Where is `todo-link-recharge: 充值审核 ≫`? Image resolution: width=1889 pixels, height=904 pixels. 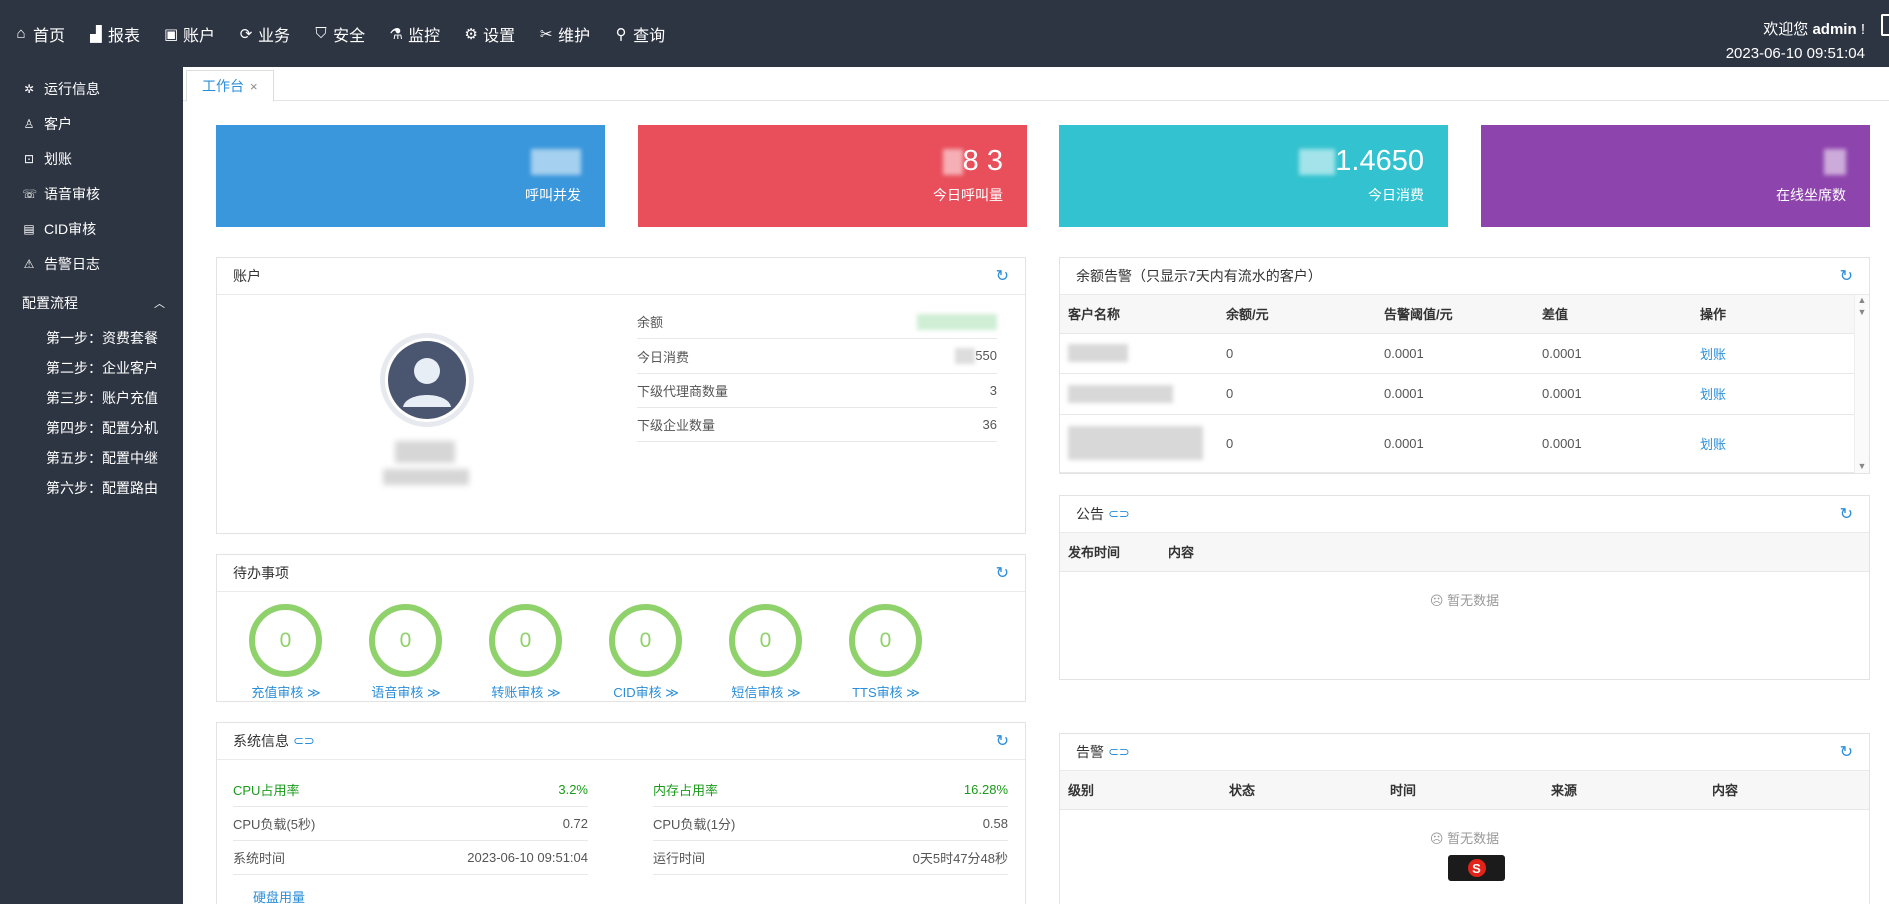
todo-link-recharge: 充值审核 ≫ is located at coordinates (286, 691).